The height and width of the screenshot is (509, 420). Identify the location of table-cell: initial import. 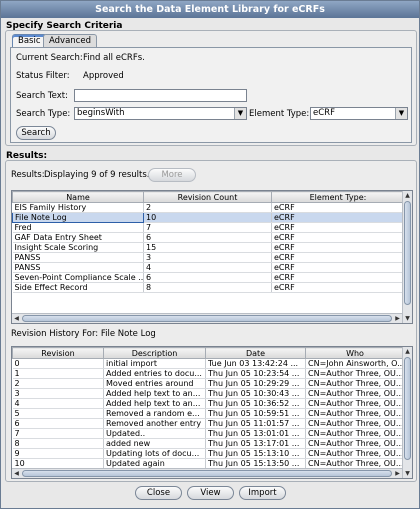
(154, 363).